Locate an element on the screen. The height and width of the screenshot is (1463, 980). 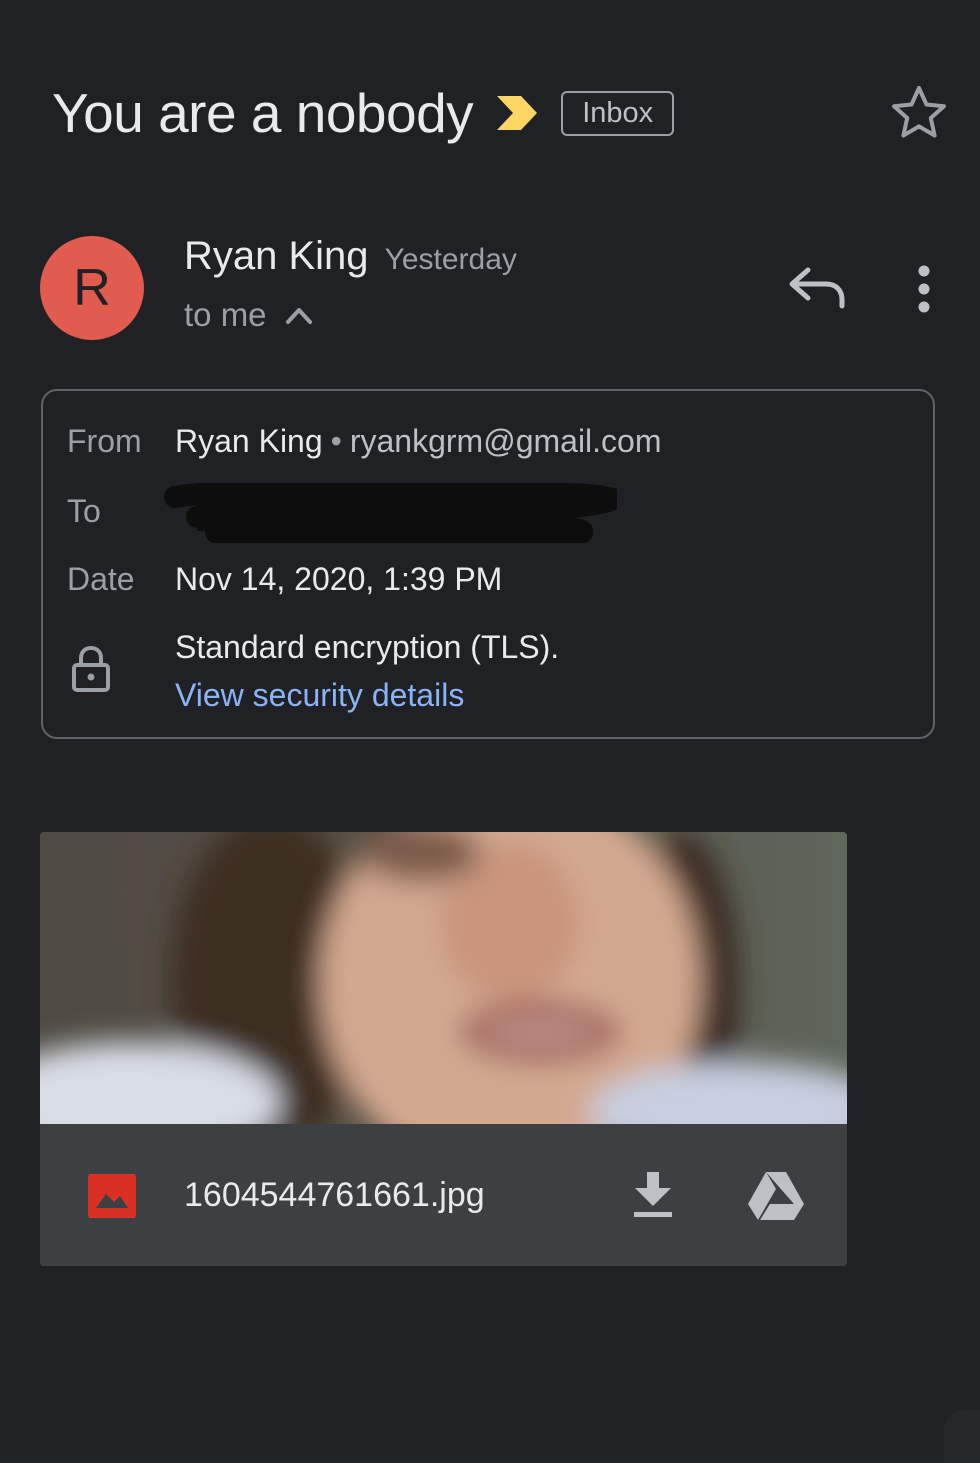
more-vert-icon is located at coordinates (924, 289).